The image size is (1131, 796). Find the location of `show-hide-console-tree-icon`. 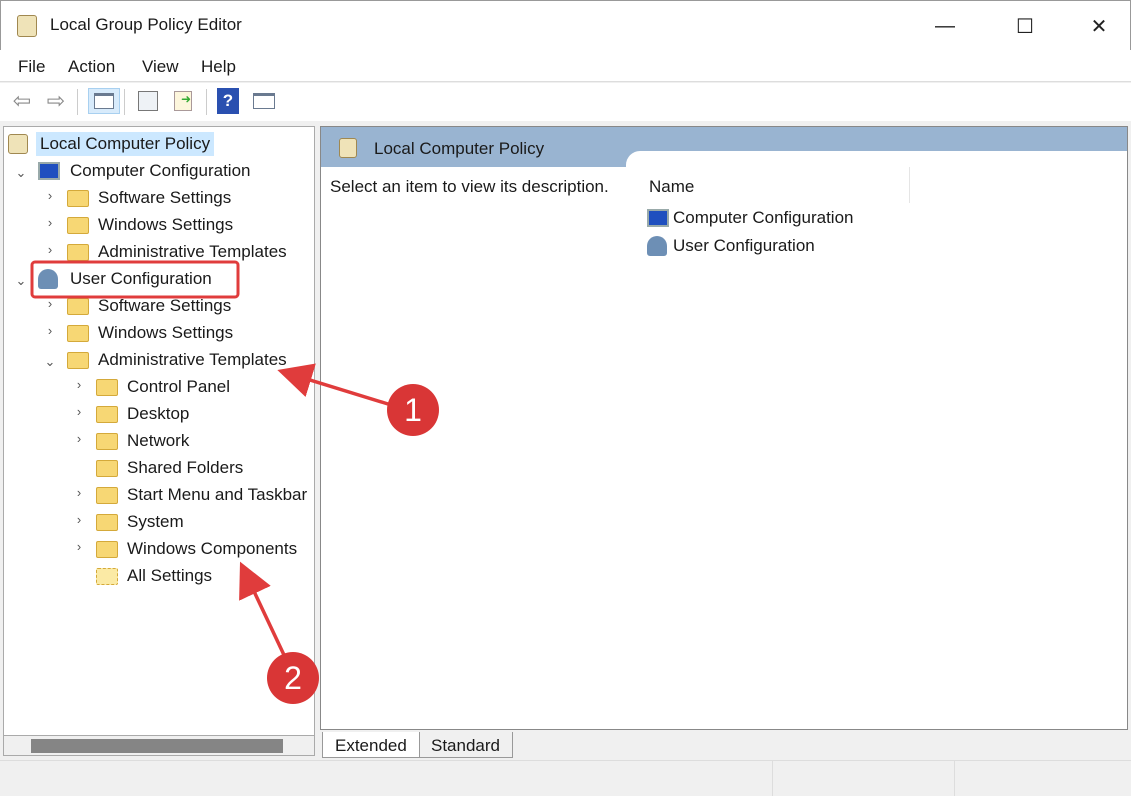

show-hide-console-tree-icon is located at coordinates (104, 101).